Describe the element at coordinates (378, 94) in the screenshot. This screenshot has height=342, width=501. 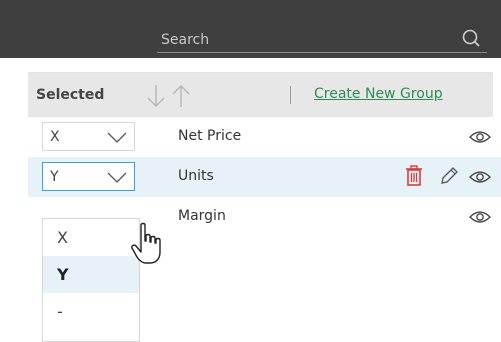
I see `create-new-group-link: Create New Group` at that location.